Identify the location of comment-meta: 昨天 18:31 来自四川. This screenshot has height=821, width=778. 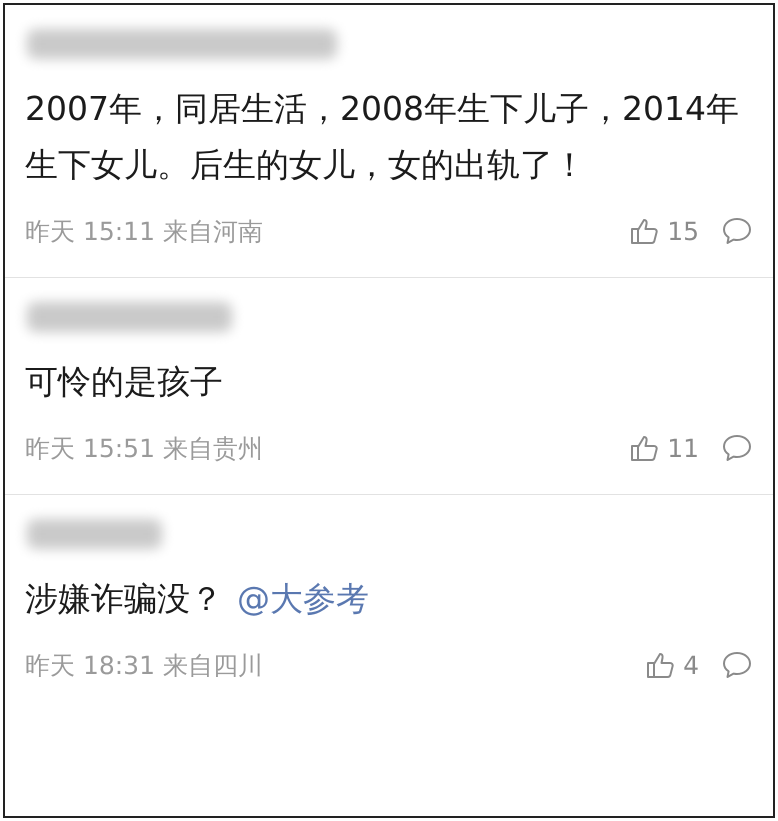
(144, 666).